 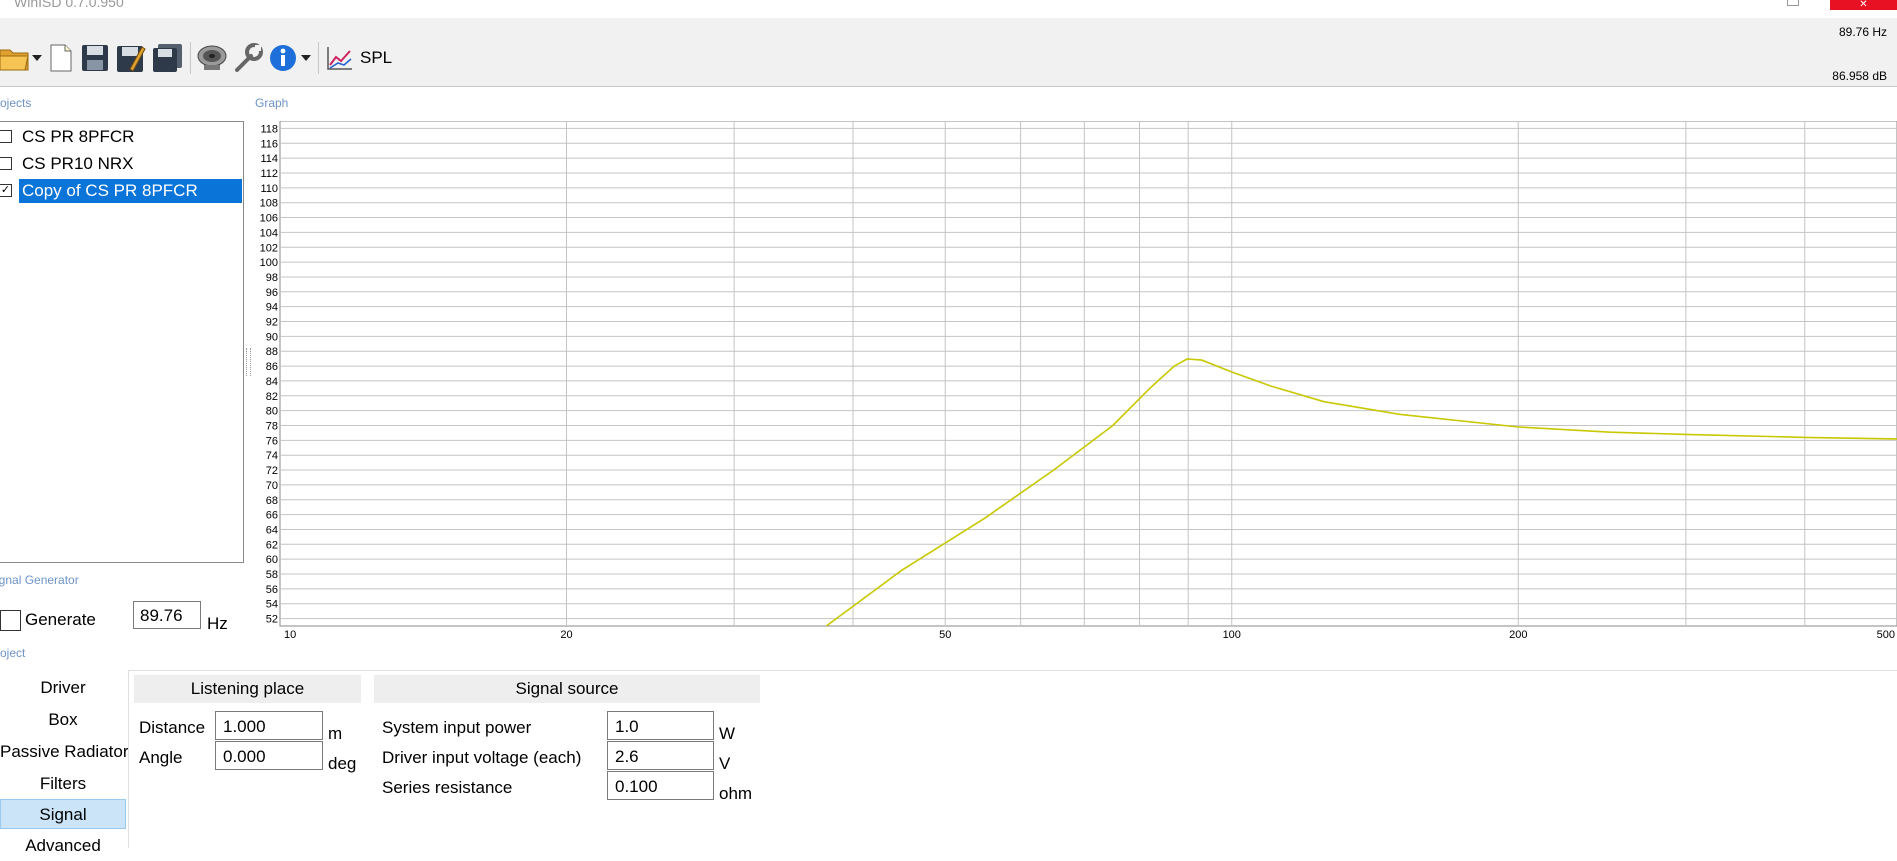 I want to click on driver-editor-button, so click(x=212, y=58).